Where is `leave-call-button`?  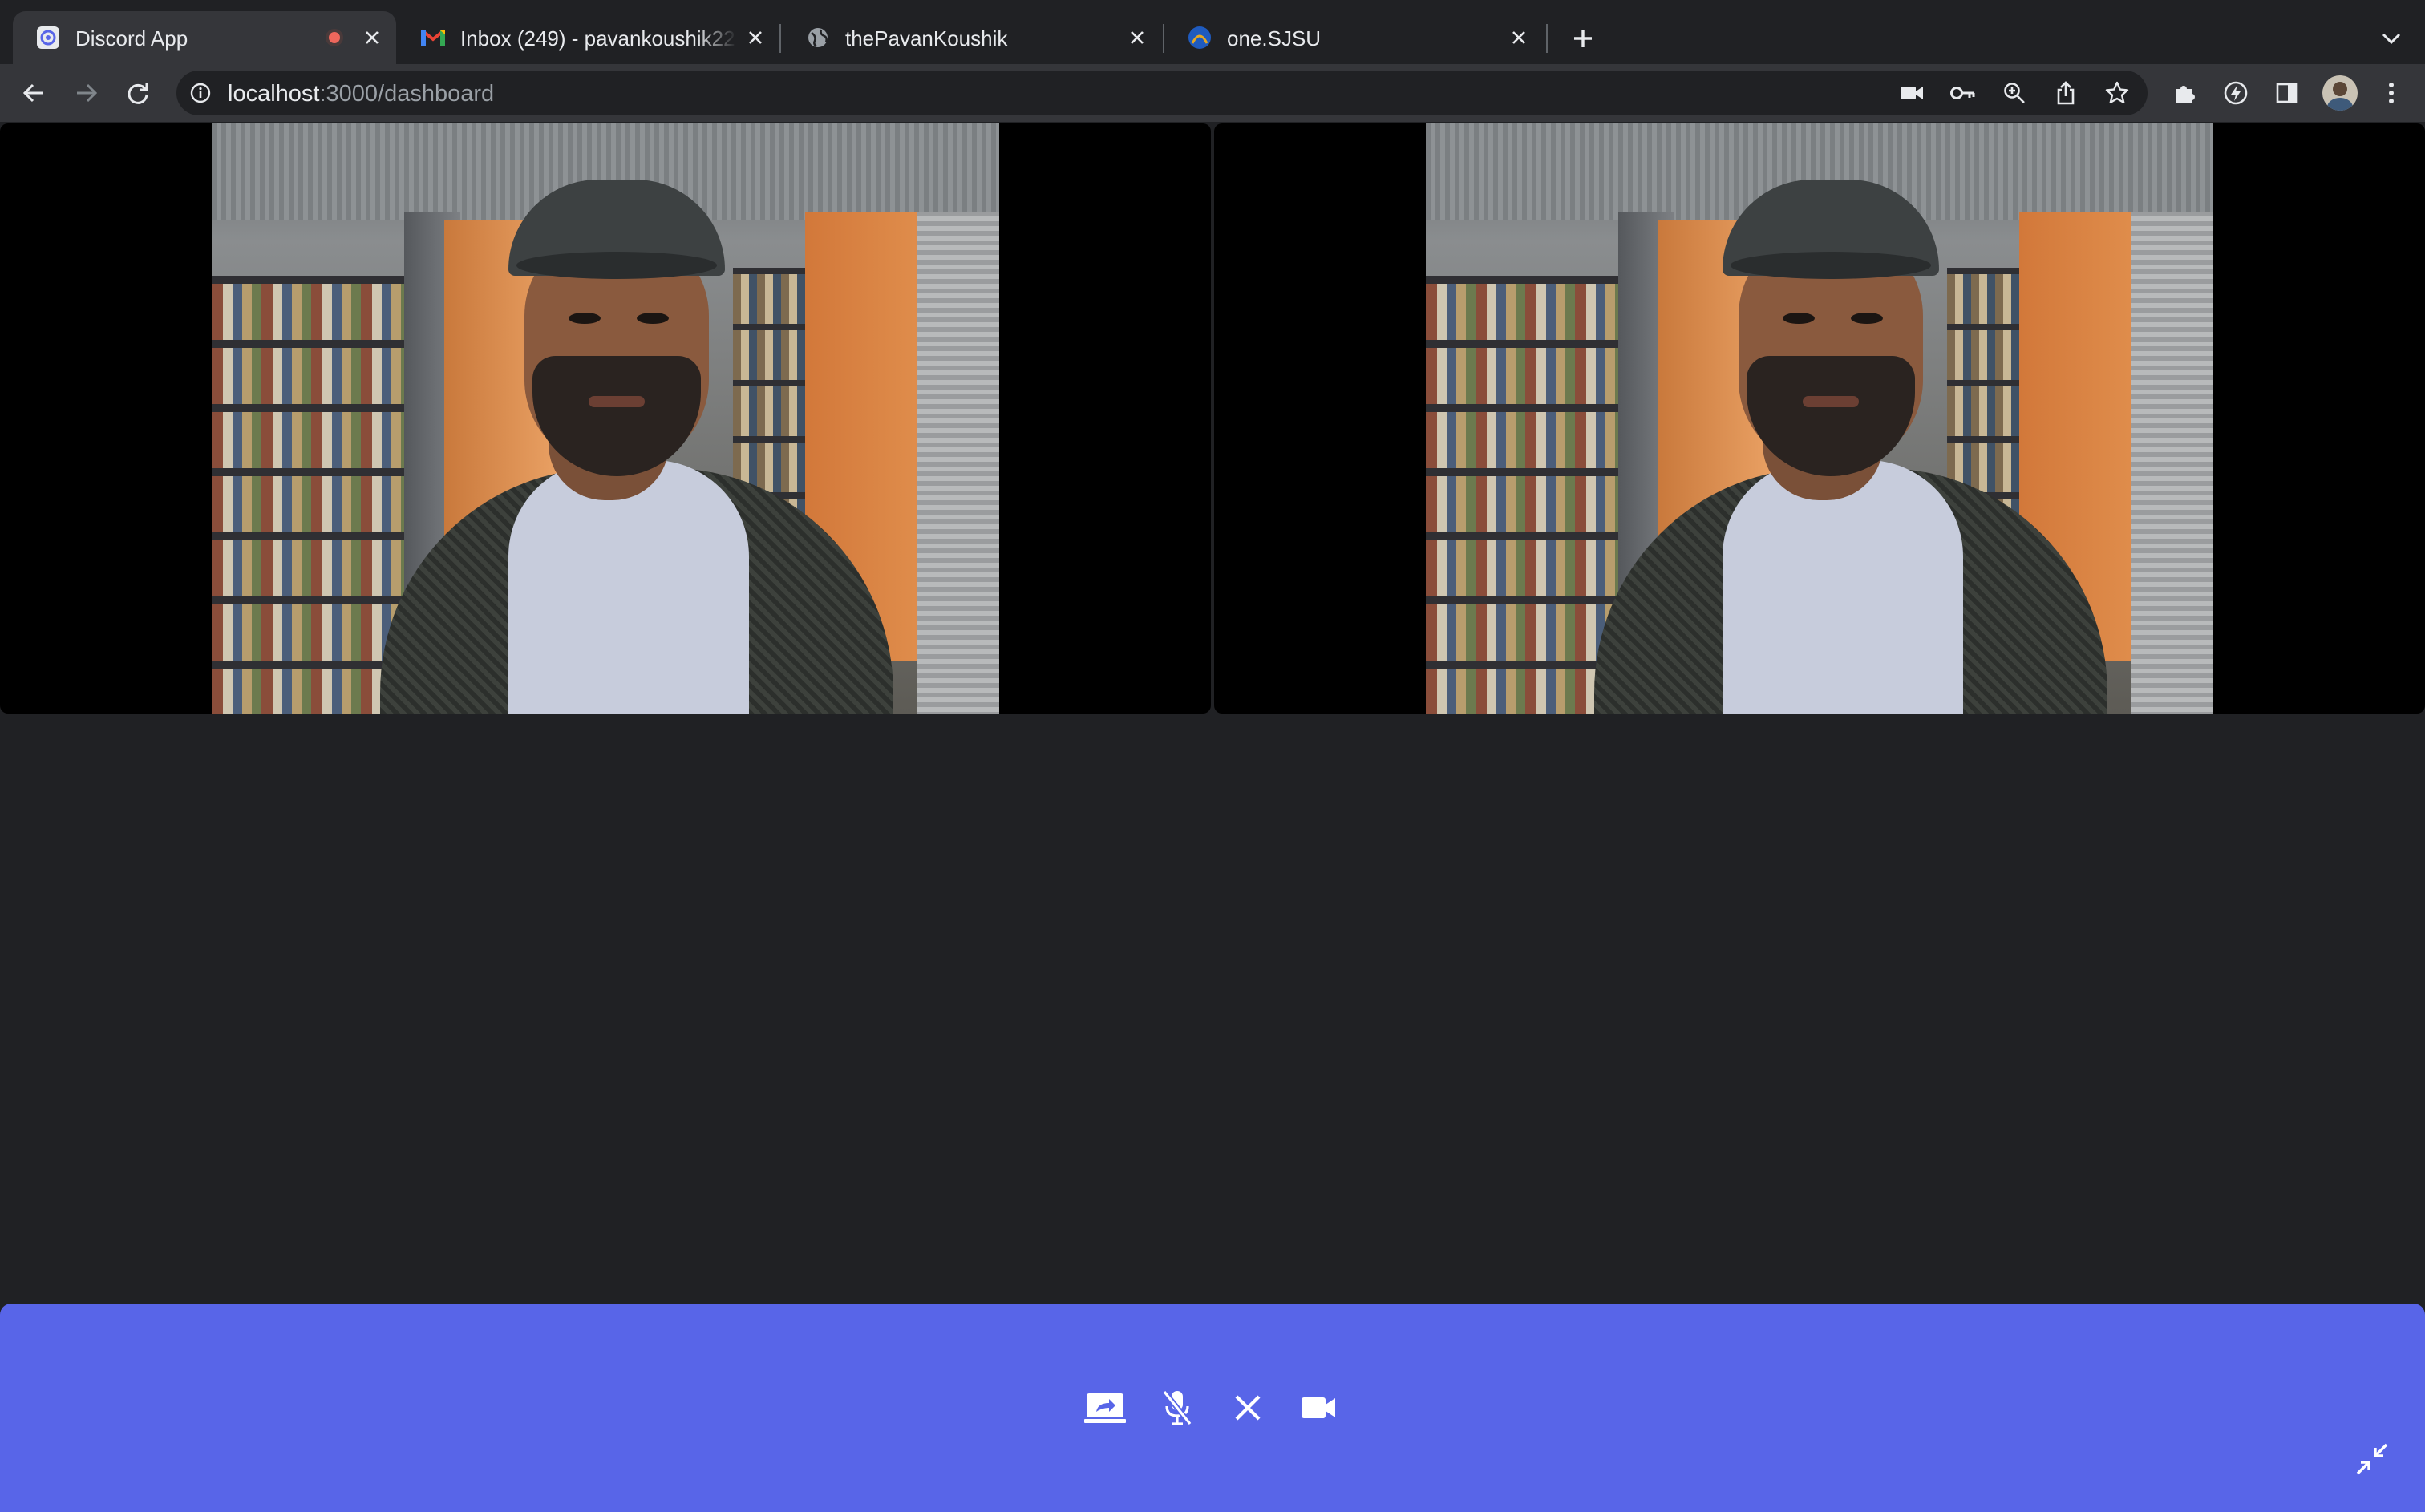 leave-call-button is located at coordinates (1248, 1408).